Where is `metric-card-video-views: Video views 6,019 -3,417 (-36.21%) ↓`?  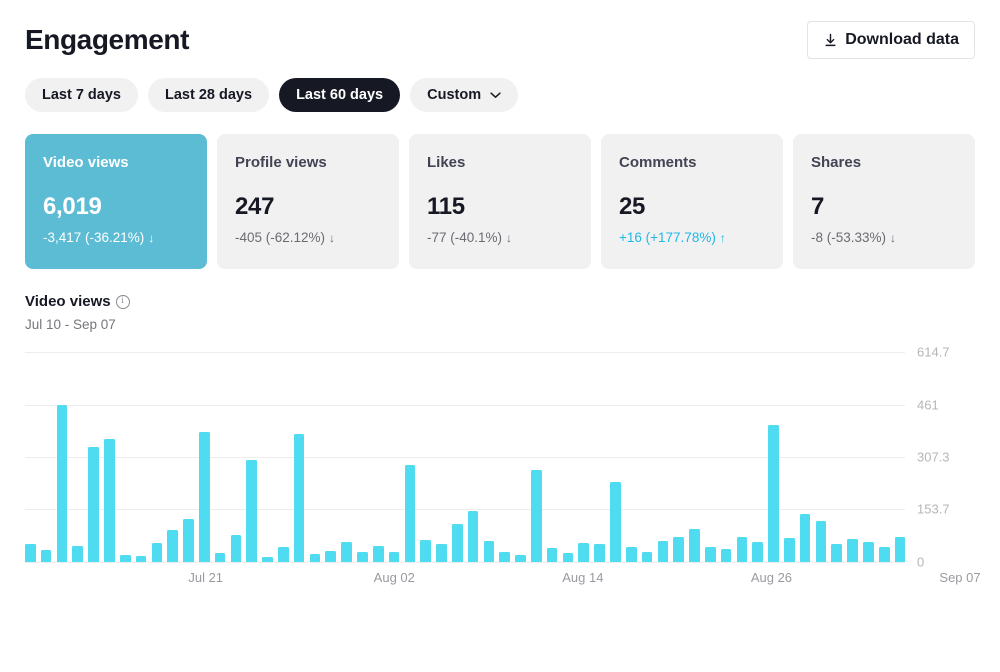
metric-card-video-views: Video views 6,019 -3,417 (-36.21%) ↓ is located at coordinates (116, 201).